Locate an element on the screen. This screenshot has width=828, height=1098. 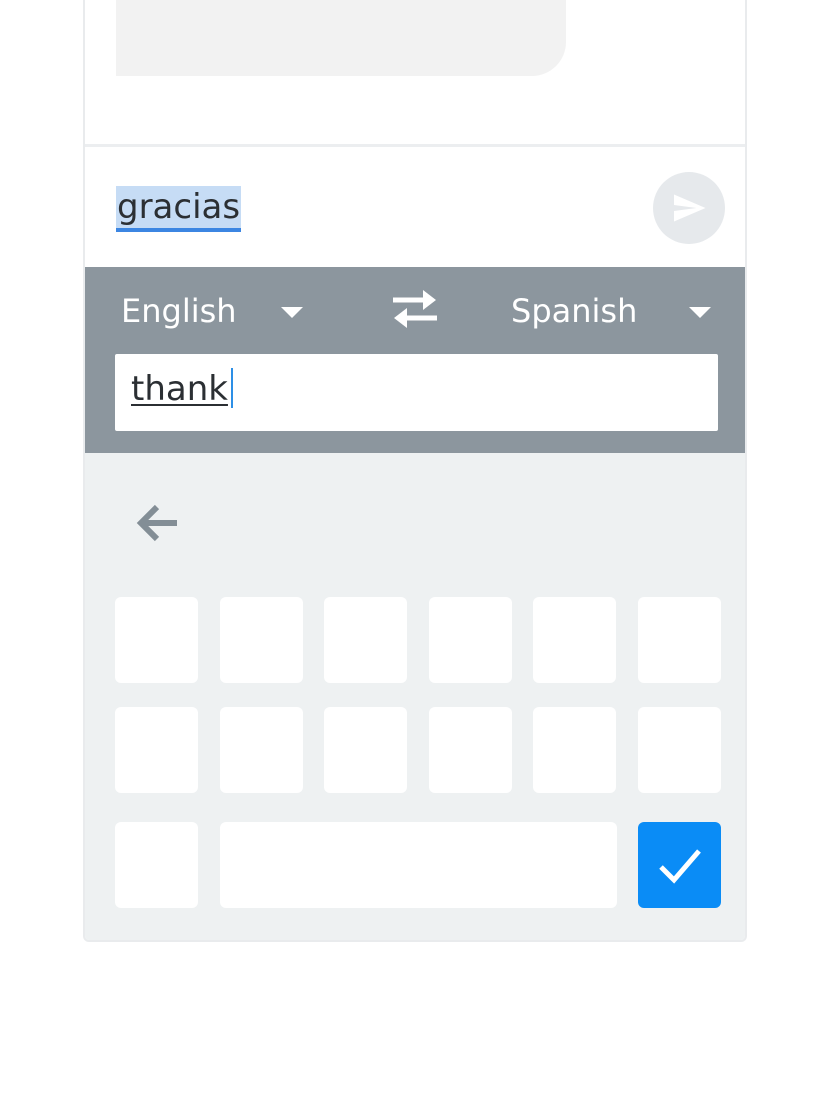
arrow-back-icon is located at coordinates (157, 523).